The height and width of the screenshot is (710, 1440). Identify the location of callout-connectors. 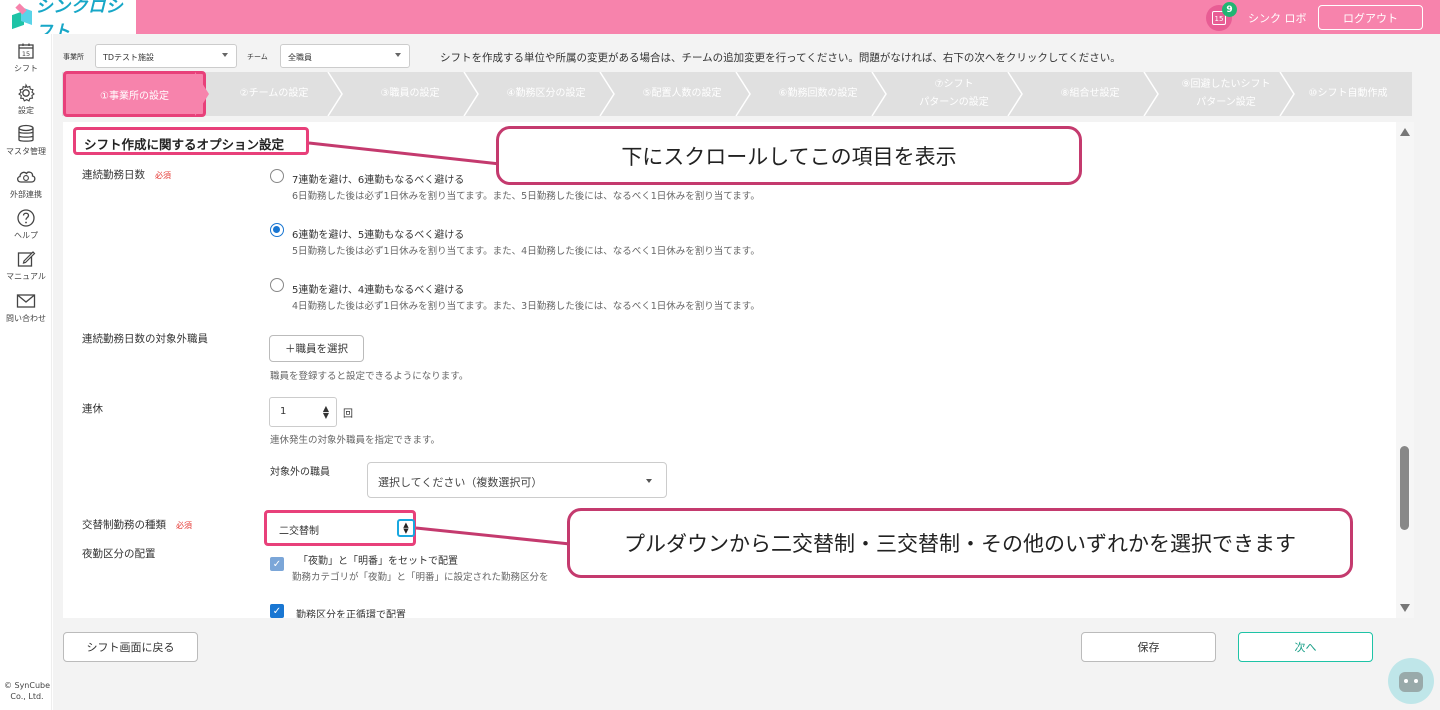
(439, 343).